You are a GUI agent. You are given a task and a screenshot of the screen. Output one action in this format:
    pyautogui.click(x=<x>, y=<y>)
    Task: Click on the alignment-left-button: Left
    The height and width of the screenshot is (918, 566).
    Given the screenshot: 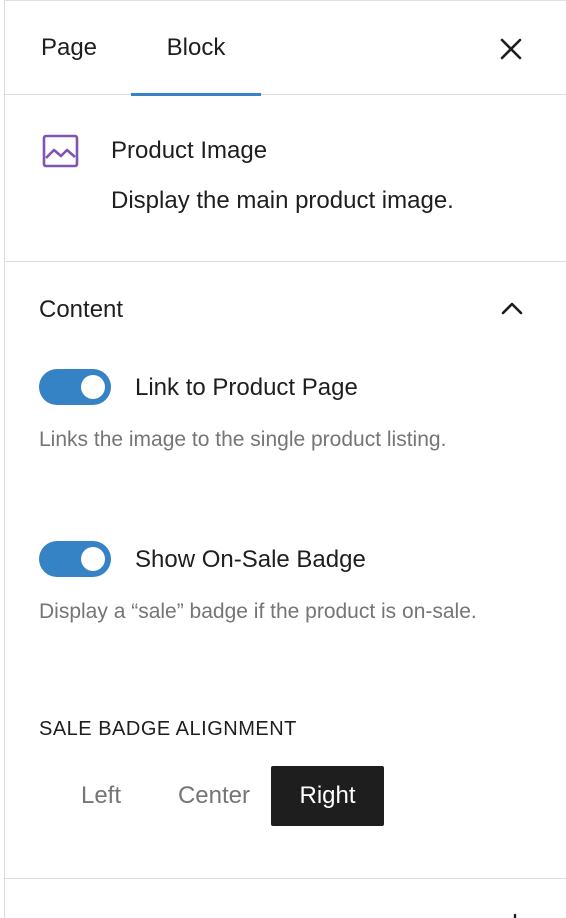 What is the action you would take?
    pyautogui.click(x=101, y=796)
    